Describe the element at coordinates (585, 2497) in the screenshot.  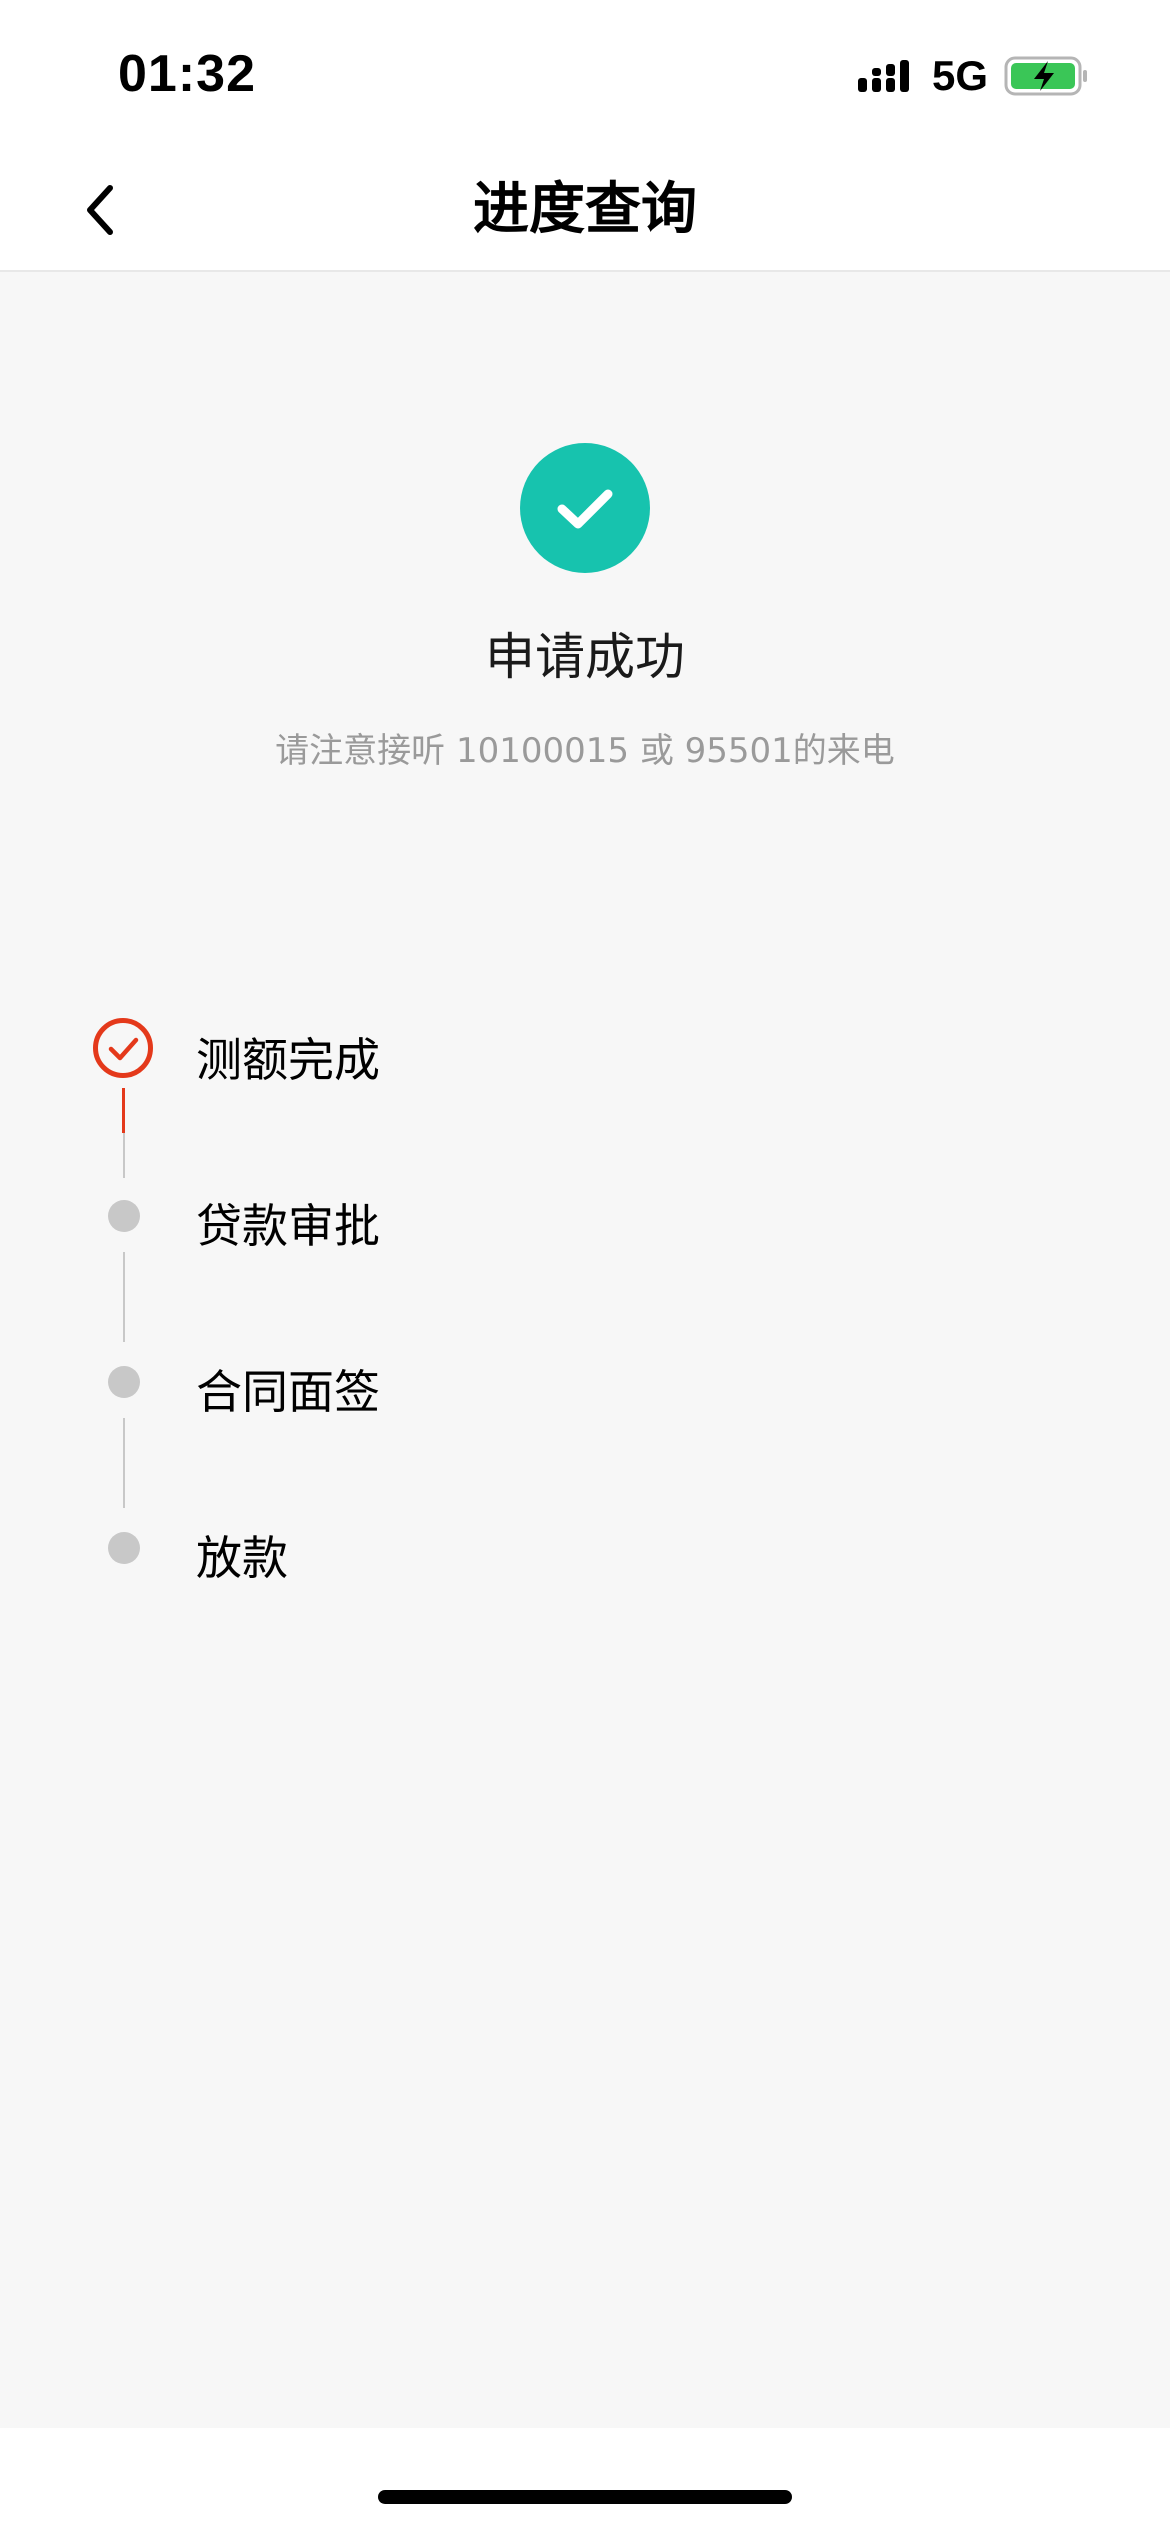
I see `home-indicator` at that location.